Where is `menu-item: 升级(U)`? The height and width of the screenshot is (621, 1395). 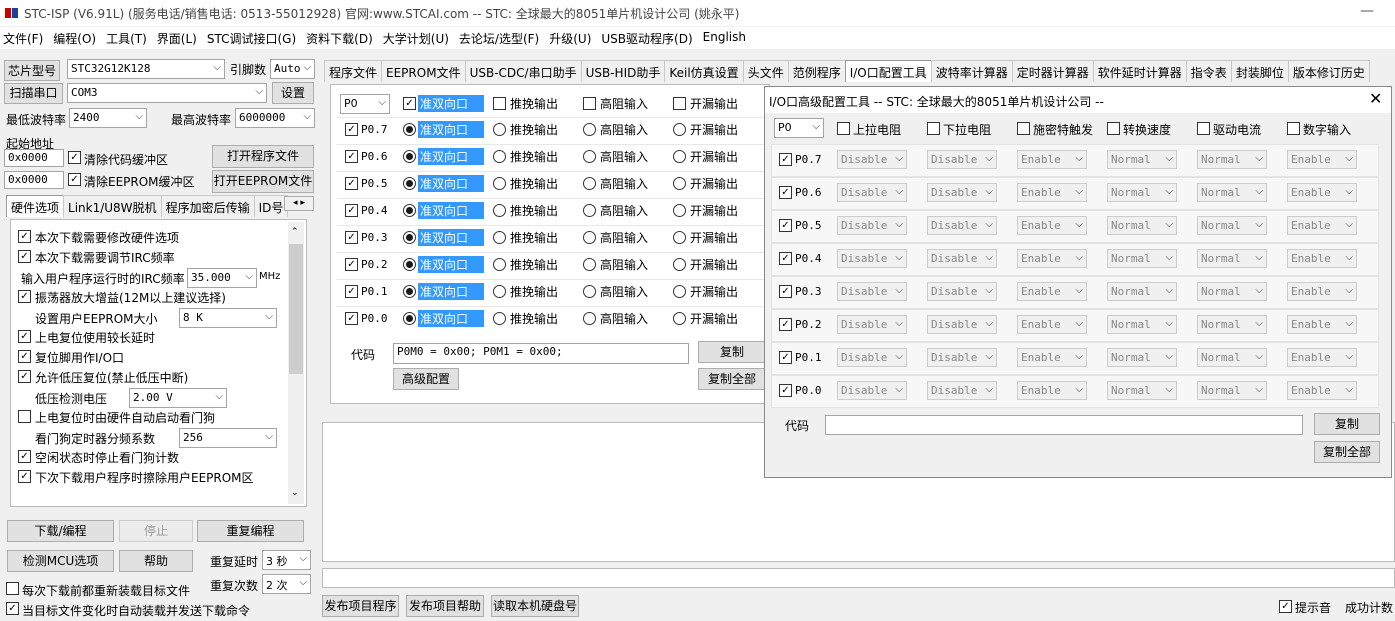
menu-item: 升级(U) is located at coordinates (572, 38).